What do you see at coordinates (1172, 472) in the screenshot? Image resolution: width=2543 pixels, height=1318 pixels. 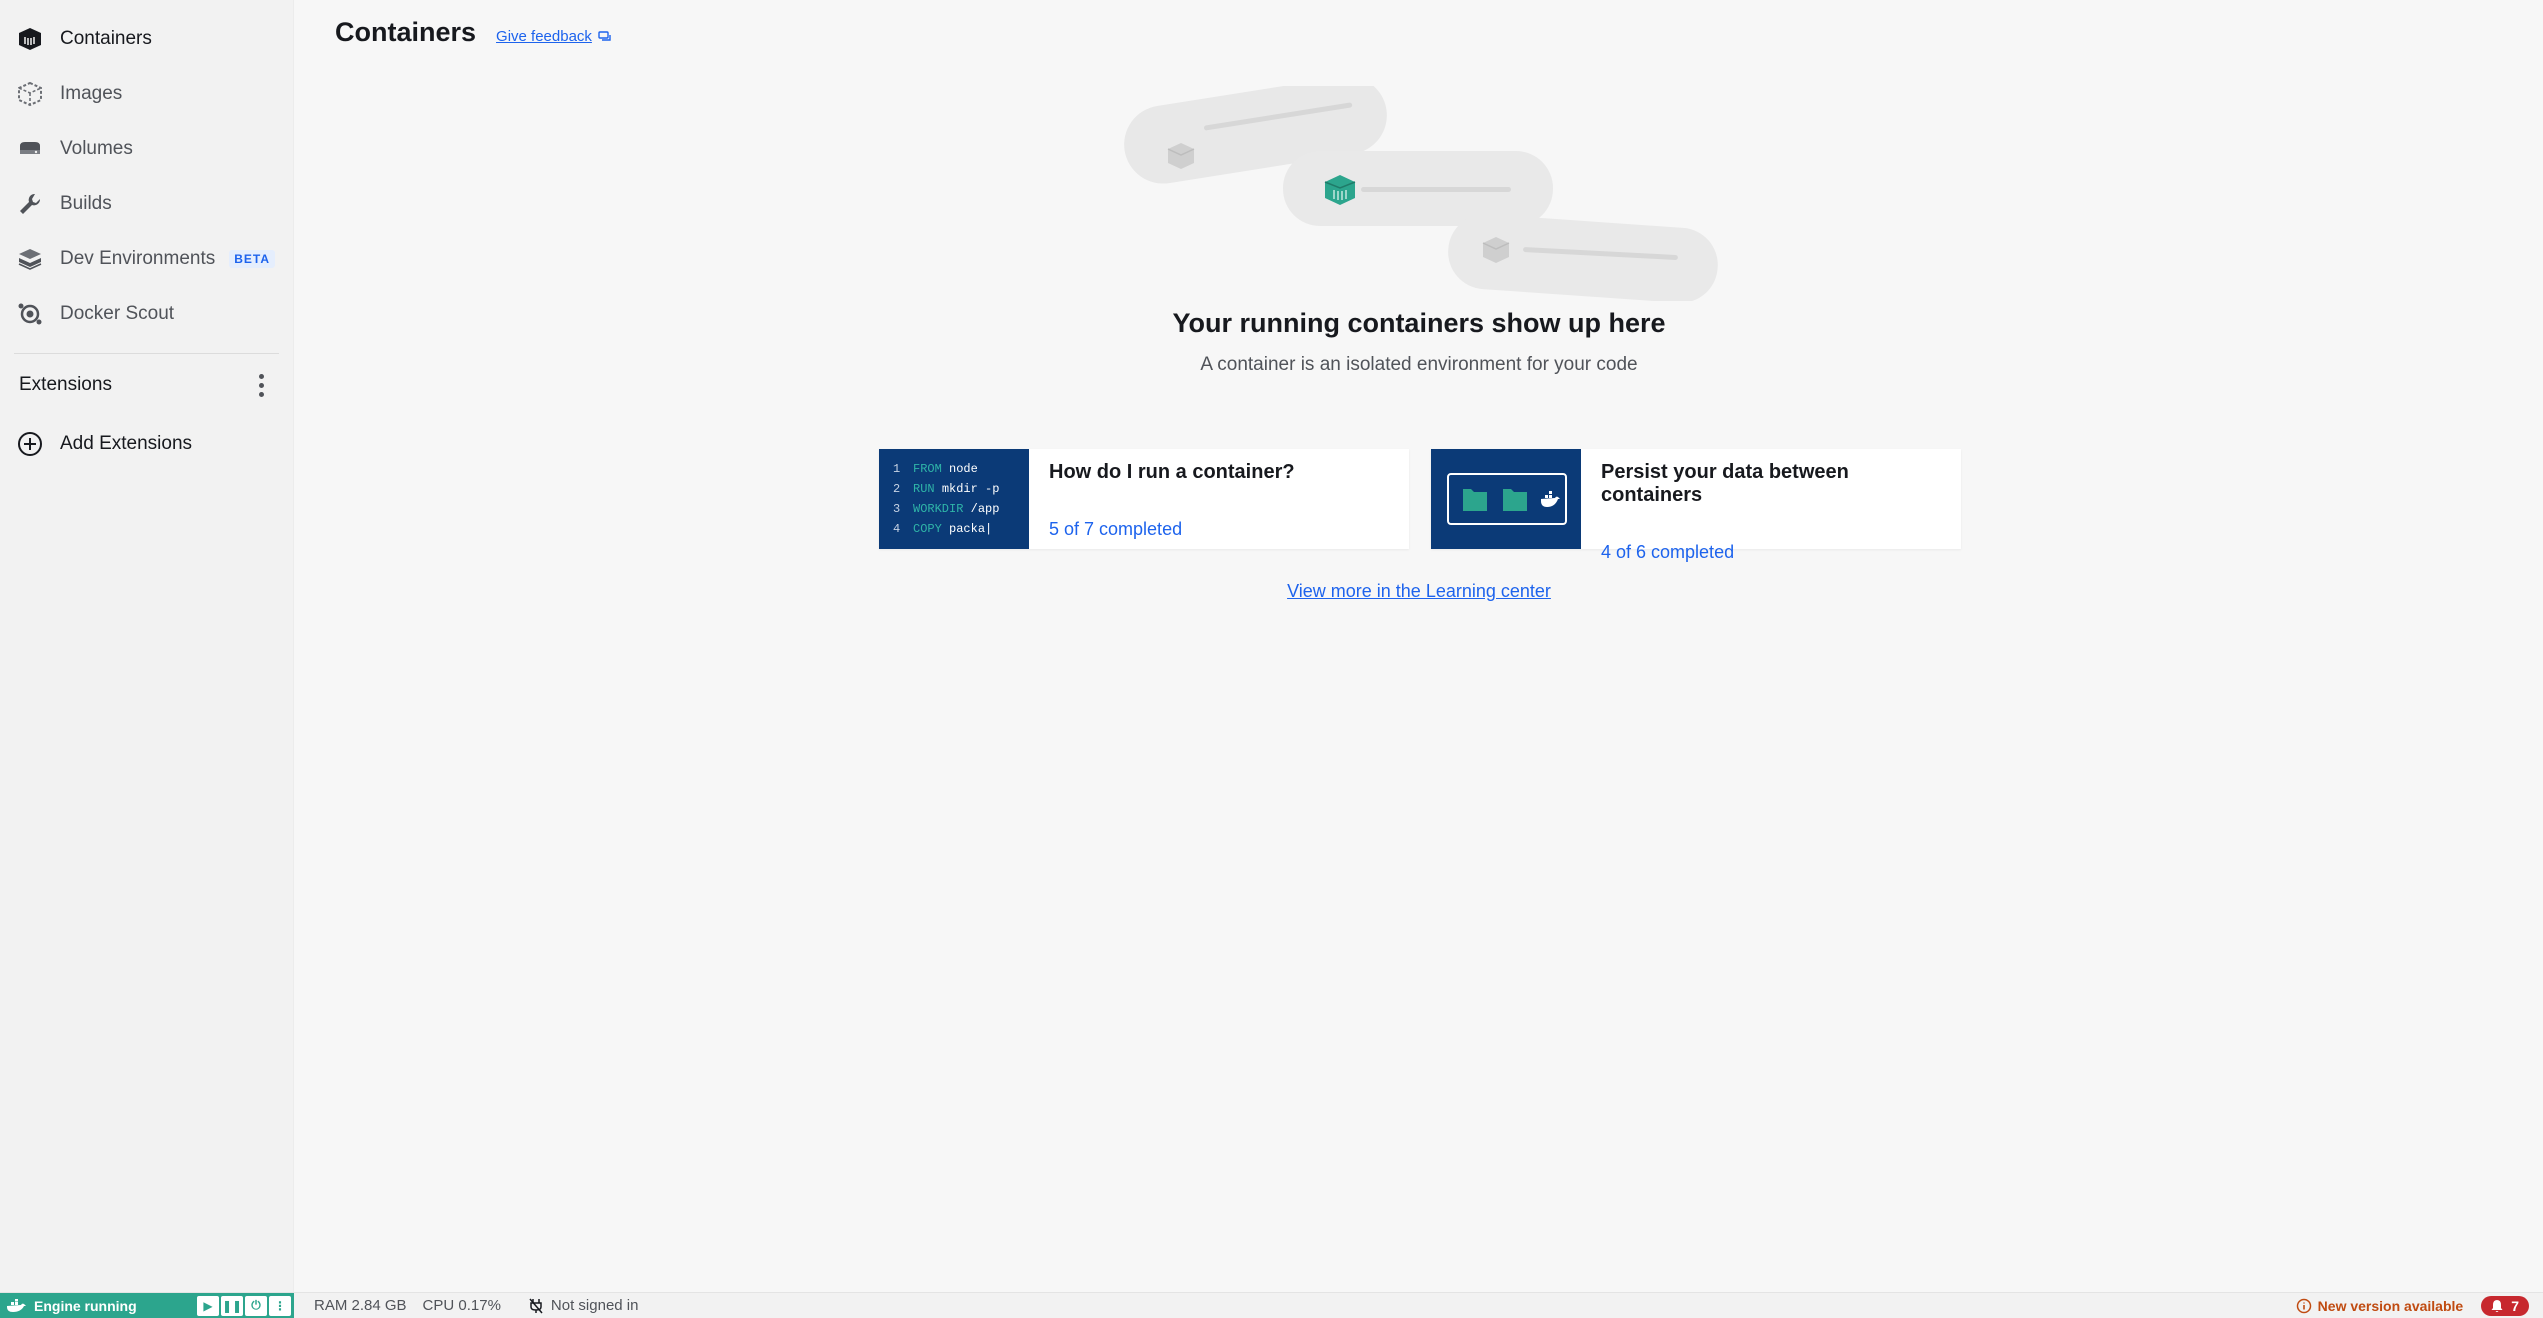 I see `card-title: How do I run a container?` at bounding box center [1172, 472].